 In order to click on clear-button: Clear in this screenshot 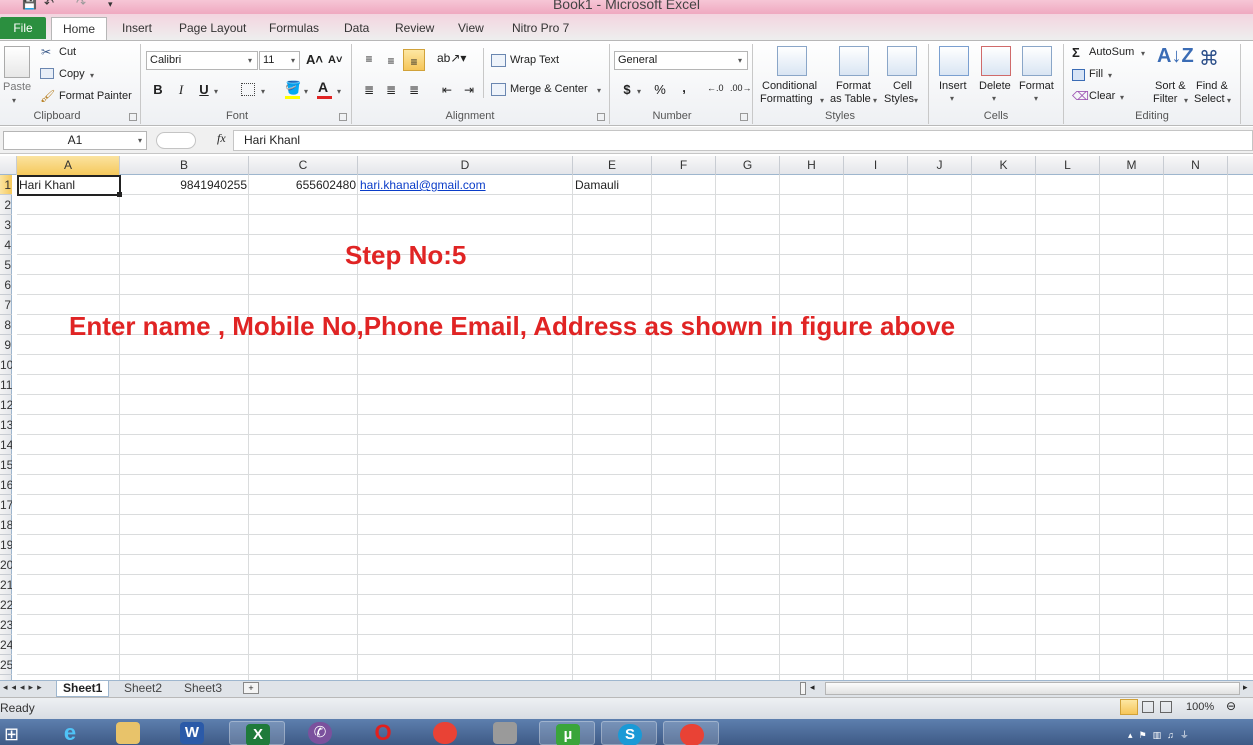, I will do `click(1102, 96)`.